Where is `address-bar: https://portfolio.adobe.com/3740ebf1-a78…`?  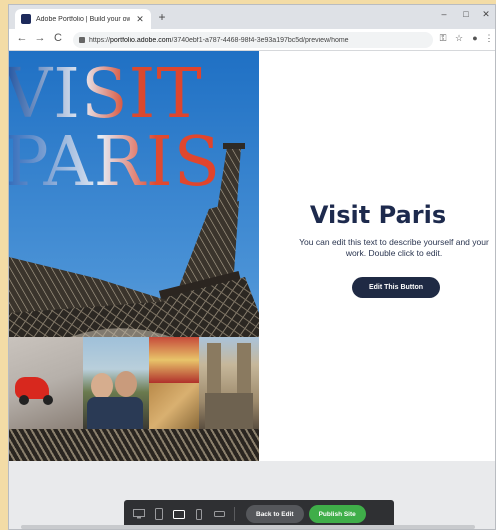 address-bar: https://portfolio.adobe.com/3740ebf1-a78… is located at coordinates (253, 40).